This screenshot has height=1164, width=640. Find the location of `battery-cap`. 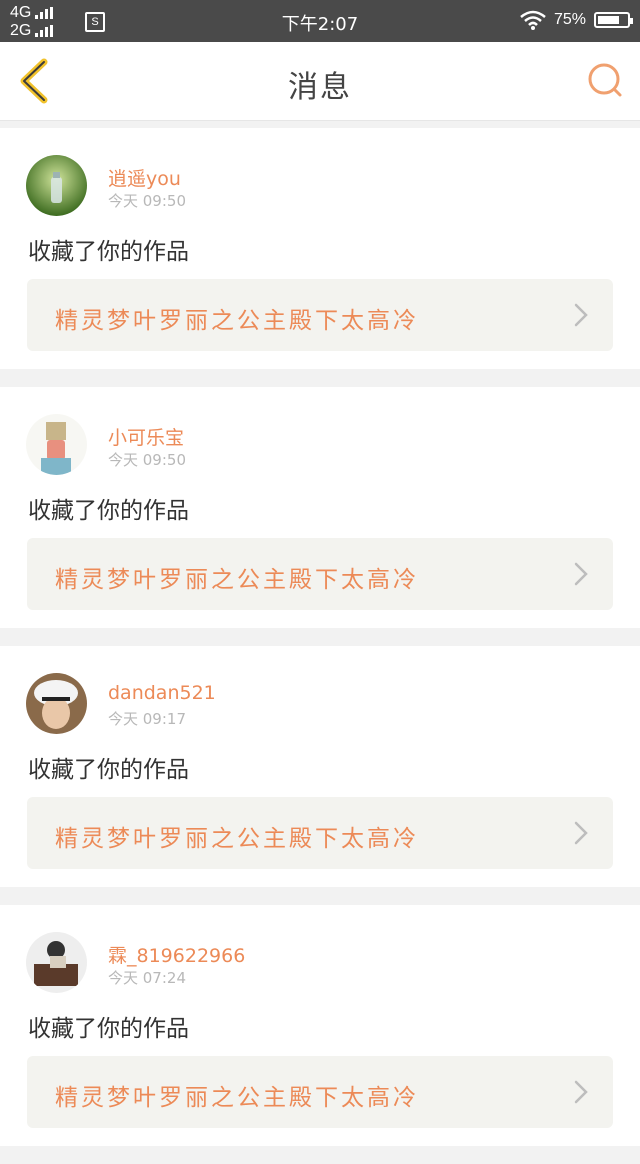

battery-cap is located at coordinates (631, 21).